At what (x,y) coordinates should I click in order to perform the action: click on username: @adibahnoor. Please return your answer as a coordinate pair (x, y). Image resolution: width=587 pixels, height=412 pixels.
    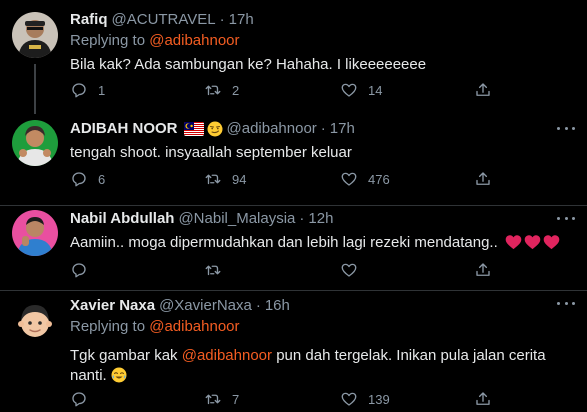
    Looking at the image, I should click on (272, 129).